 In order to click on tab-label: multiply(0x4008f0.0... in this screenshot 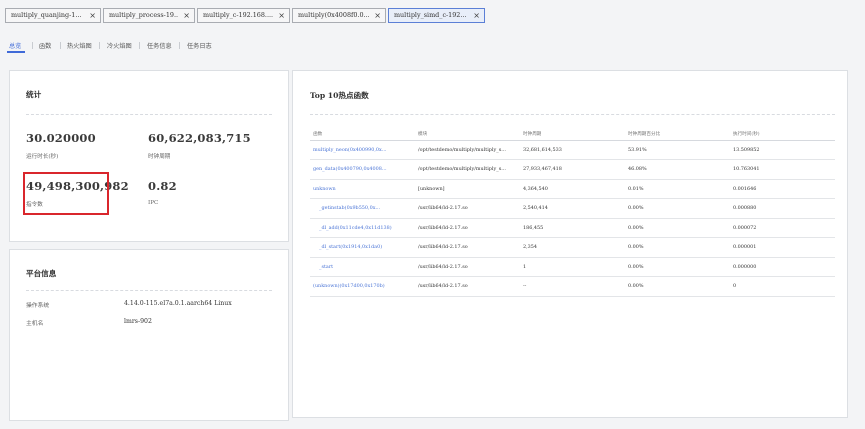, I will do `click(333, 15)`.